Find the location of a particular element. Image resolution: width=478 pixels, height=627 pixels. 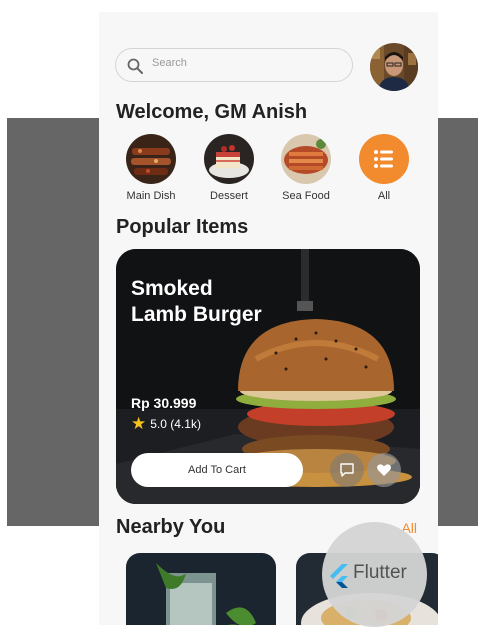

item-name: Smoked Lamb Burger is located at coordinates (196, 301).